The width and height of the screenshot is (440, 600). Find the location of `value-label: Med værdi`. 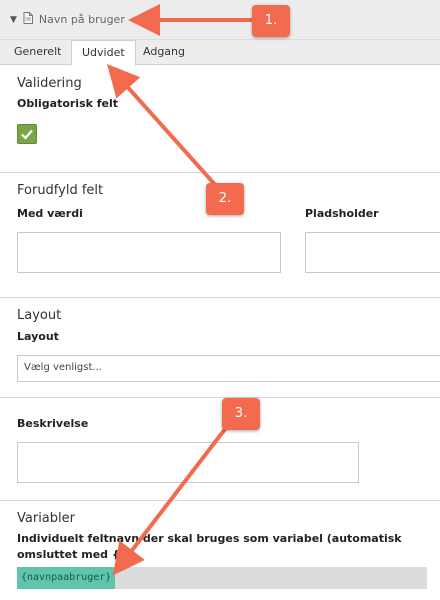

value-label: Med værdi is located at coordinates (50, 213).